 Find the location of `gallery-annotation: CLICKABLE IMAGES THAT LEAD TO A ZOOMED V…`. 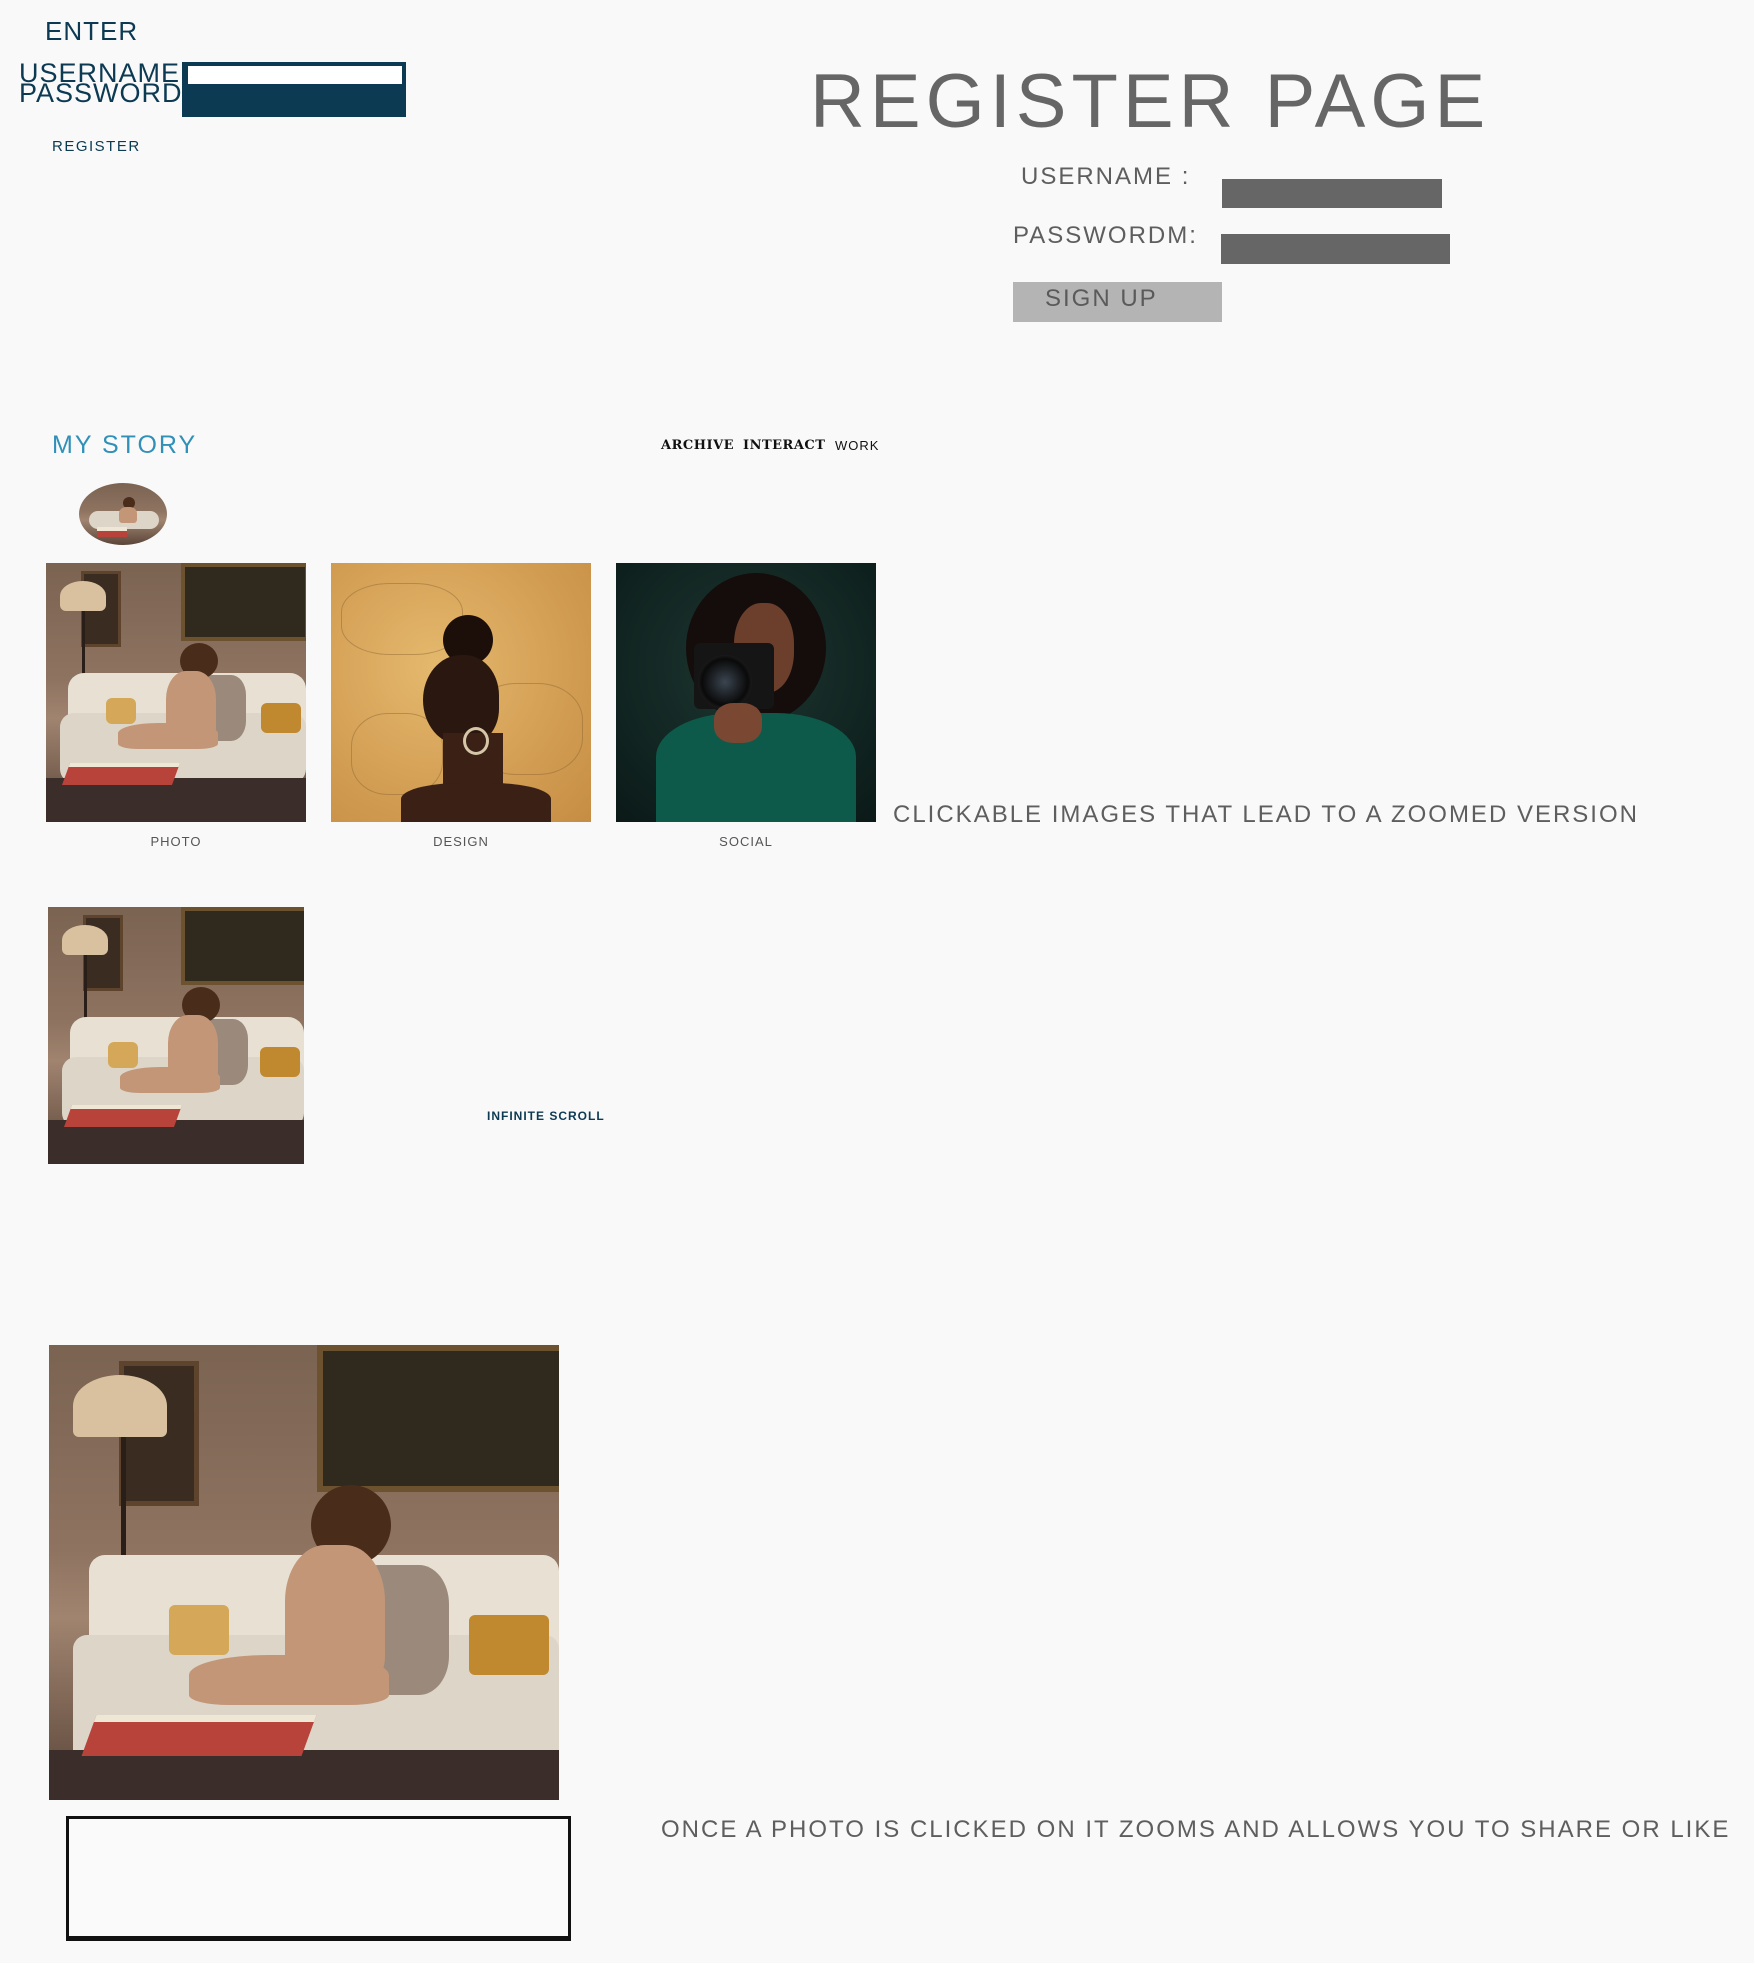

gallery-annotation: CLICKABLE IMAGES THAT LEAD TO A ZOOMED V… is located at coordinates (1266, 814).